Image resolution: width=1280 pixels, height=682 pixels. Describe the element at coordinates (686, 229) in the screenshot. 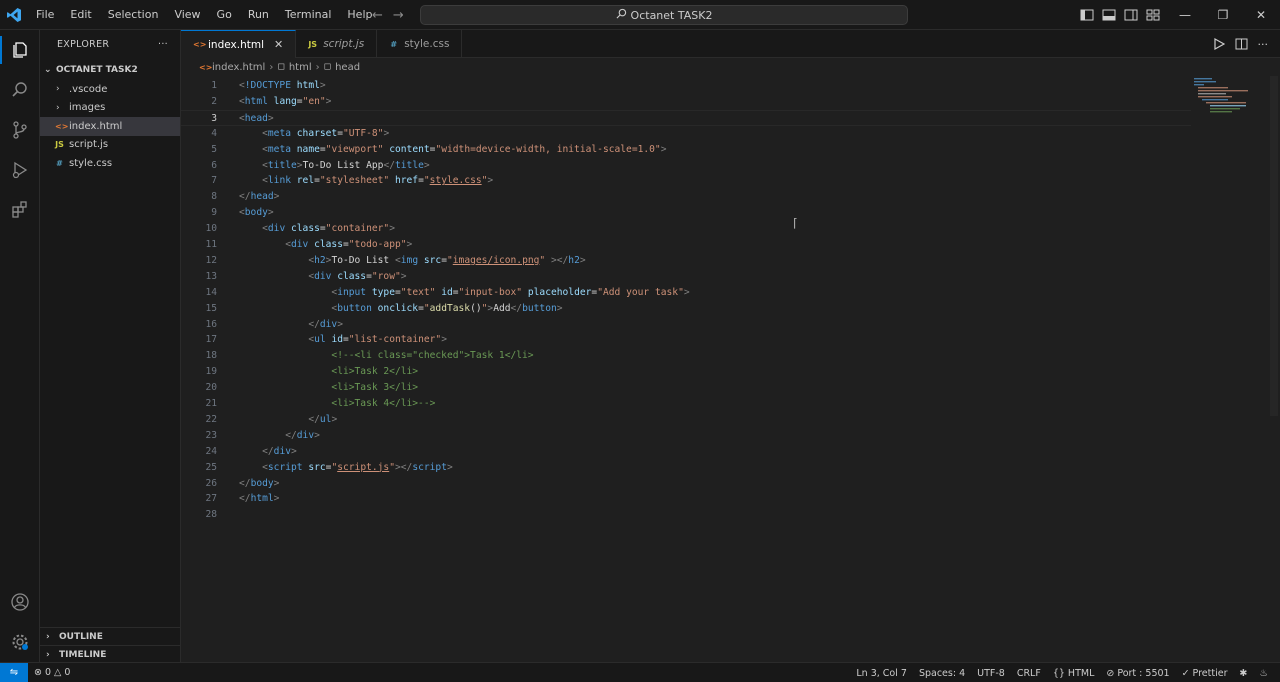

I see `code-line: 10 <div class="container">` at that location.